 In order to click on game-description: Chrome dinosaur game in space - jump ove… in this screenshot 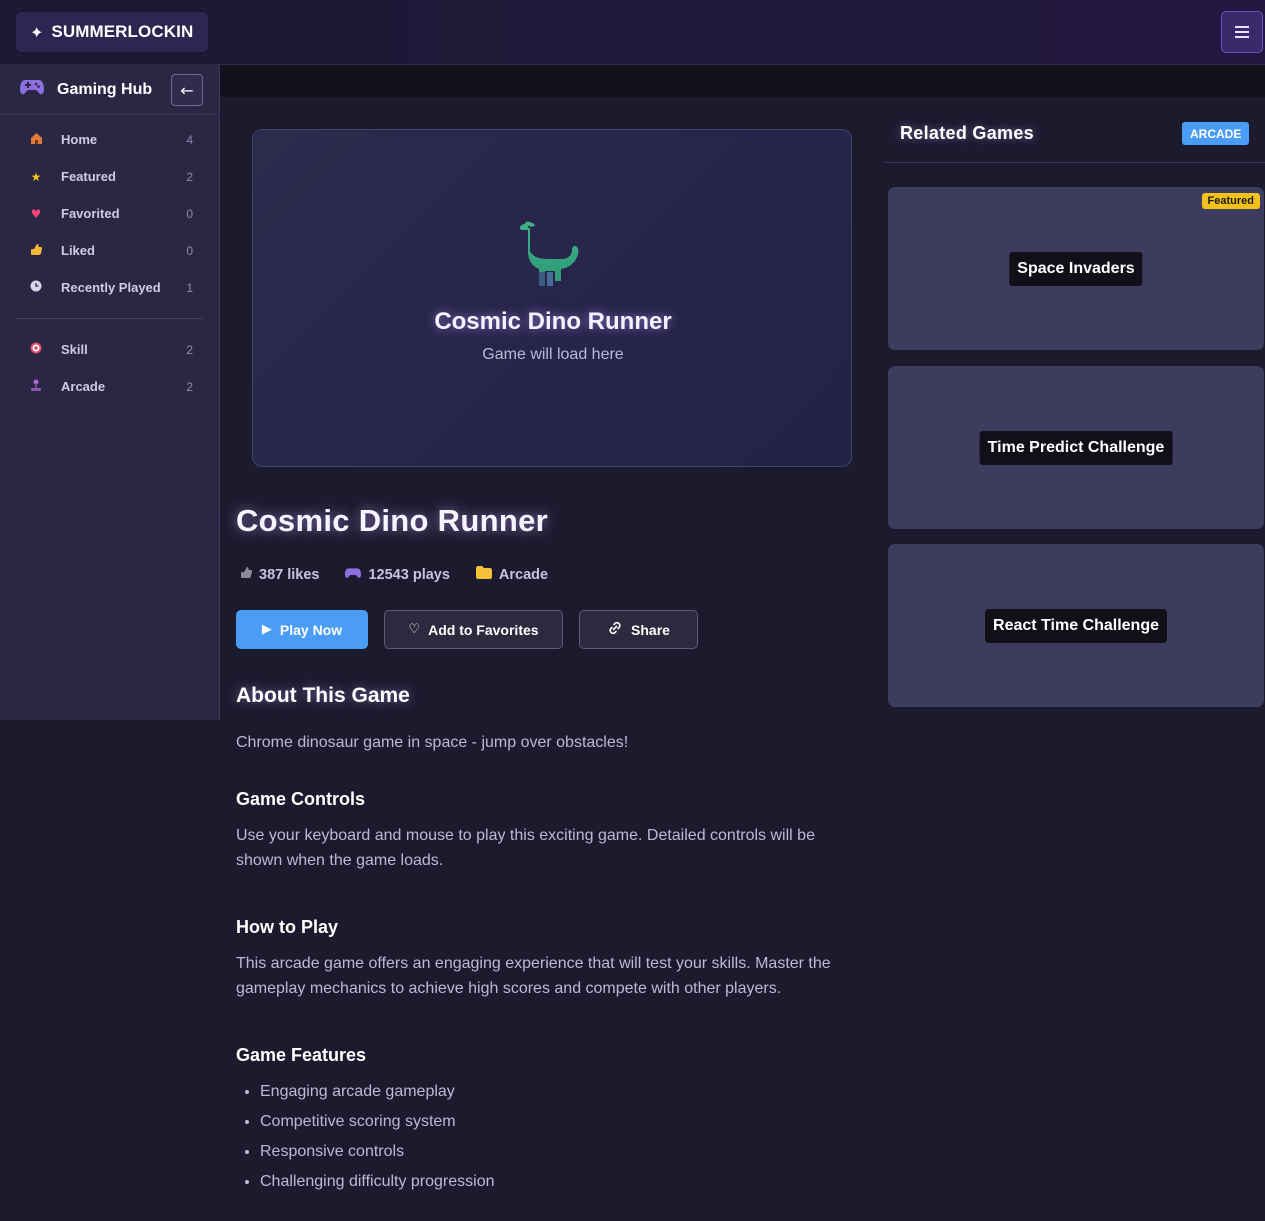, I will do `click(432, 742)`.